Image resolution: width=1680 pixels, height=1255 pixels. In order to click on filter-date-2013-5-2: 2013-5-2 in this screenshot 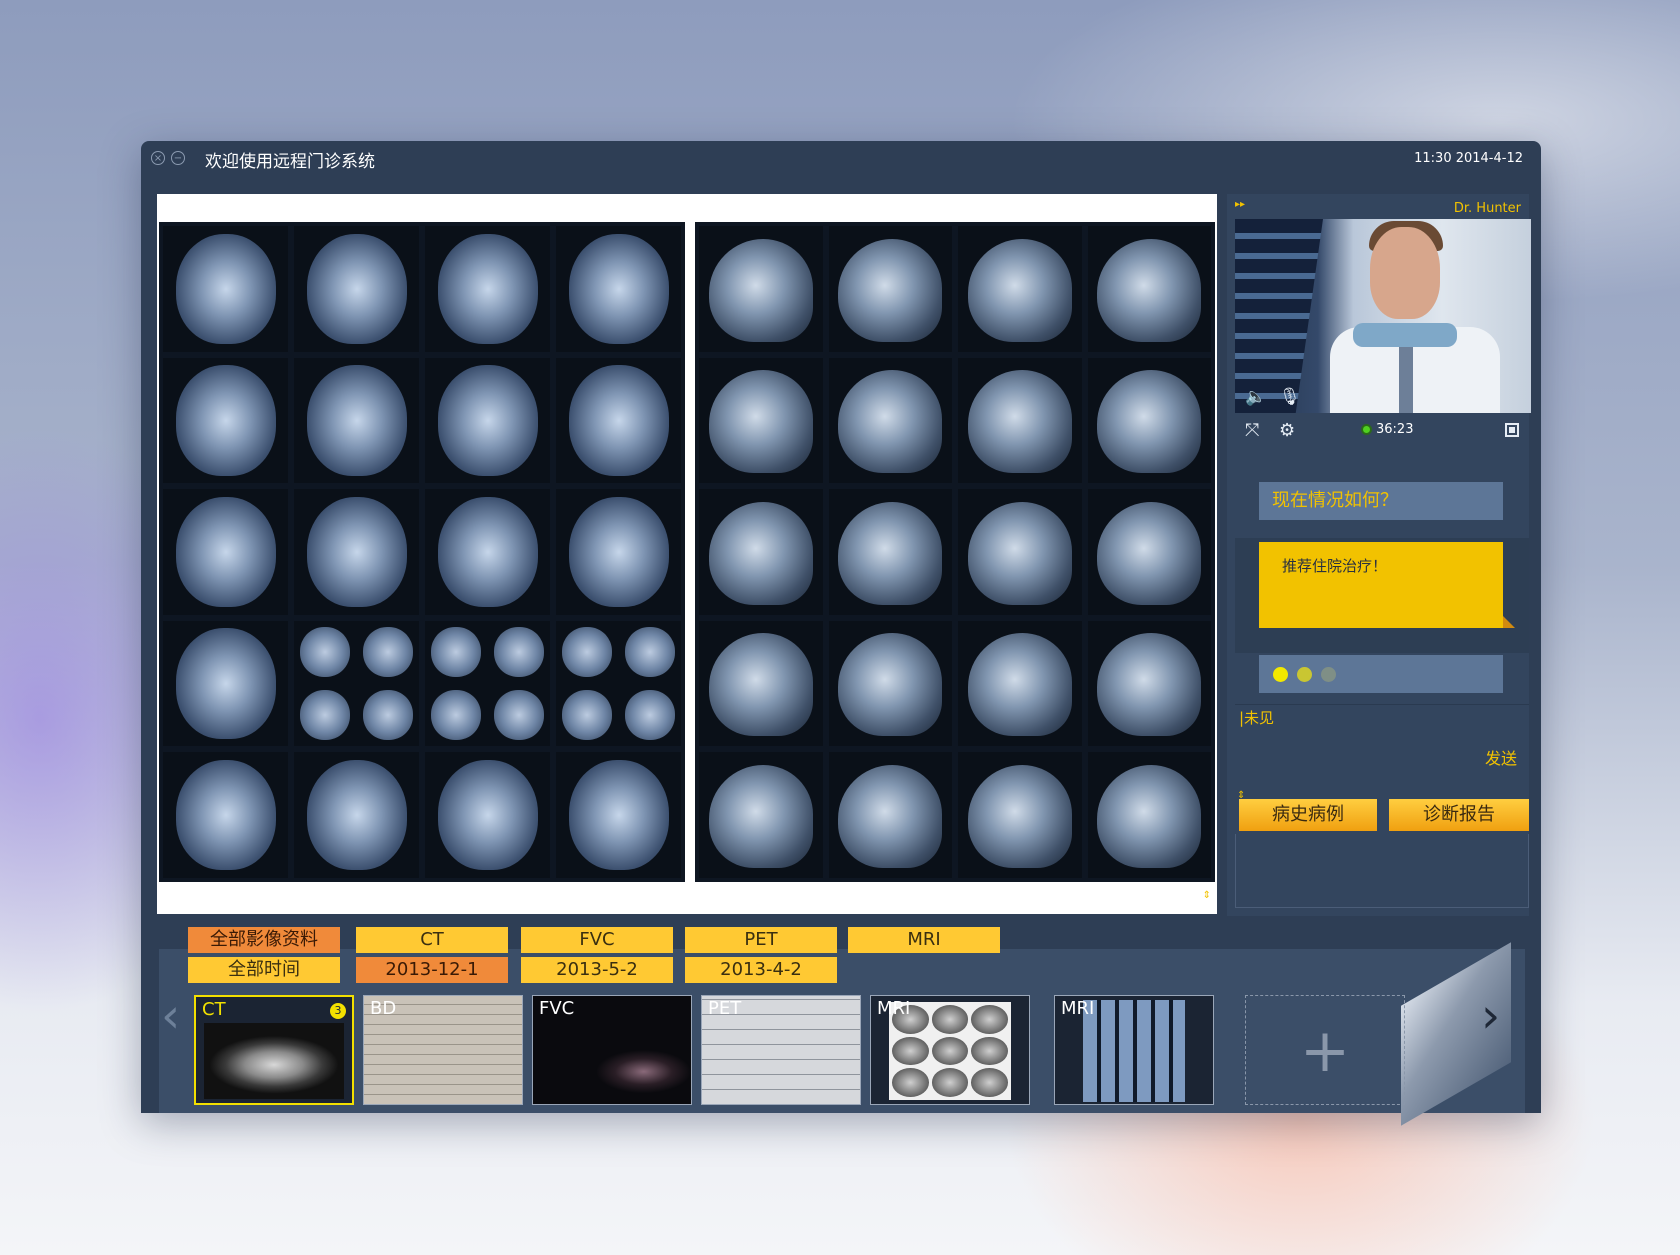, I will do `click(597, 970)`.